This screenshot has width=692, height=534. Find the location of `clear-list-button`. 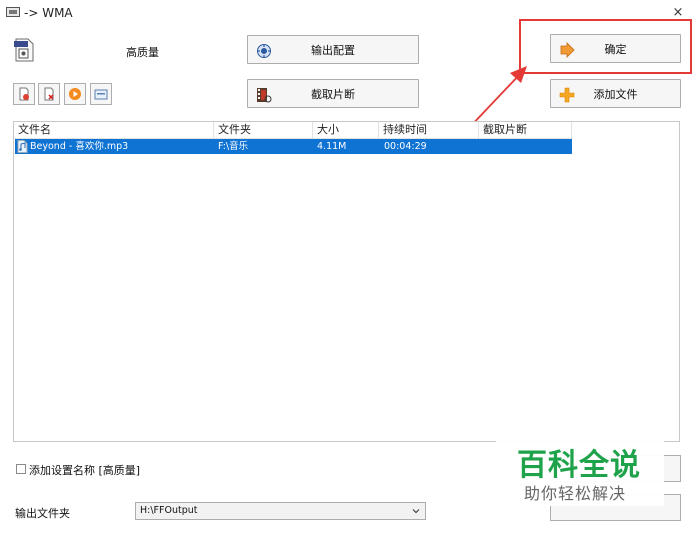

clear-list-button is located at coordinates (49, 94).